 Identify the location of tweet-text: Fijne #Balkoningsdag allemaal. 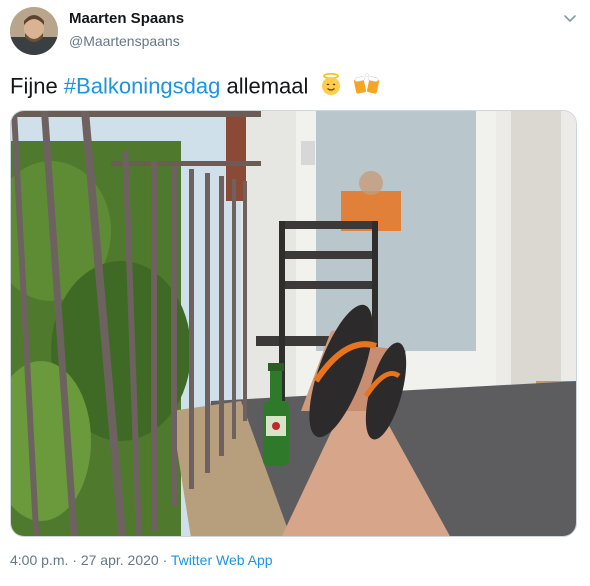
(195, 87).